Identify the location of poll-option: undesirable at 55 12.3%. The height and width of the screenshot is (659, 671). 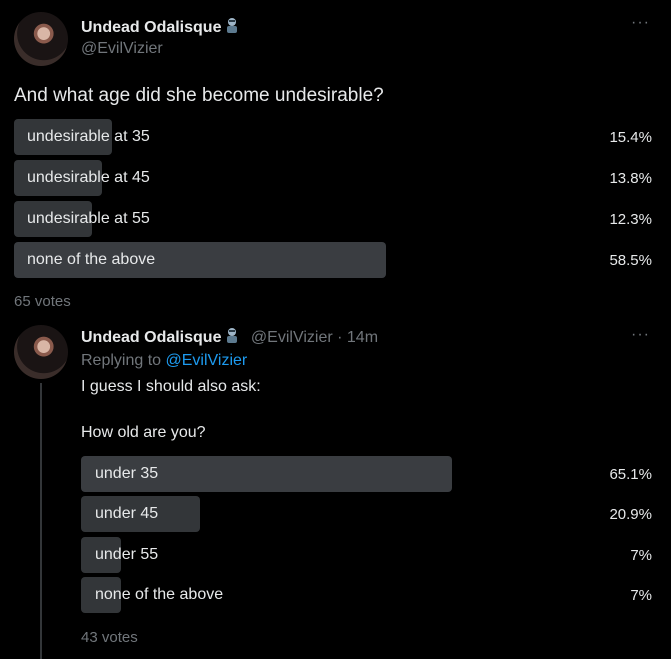
(334, 219).